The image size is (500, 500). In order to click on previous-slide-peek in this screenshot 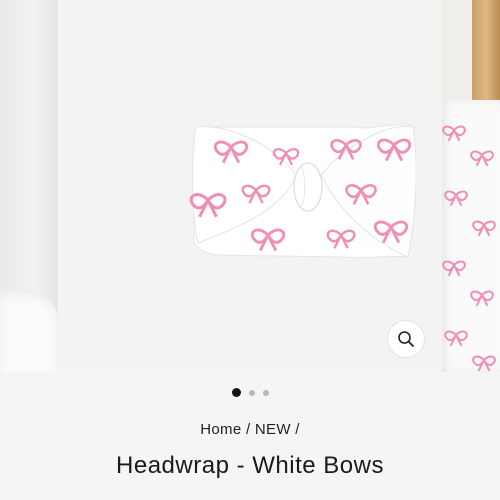, I will do `click(29, 186)`.